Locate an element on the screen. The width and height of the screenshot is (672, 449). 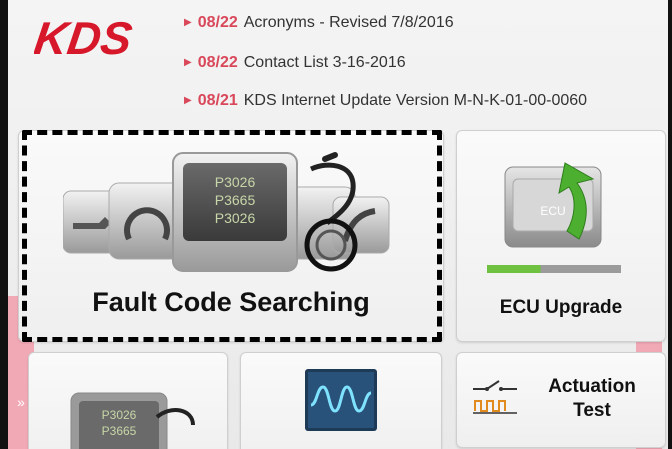
actuation-test-tile: Actuation Test is located at coordinates (561, 400).